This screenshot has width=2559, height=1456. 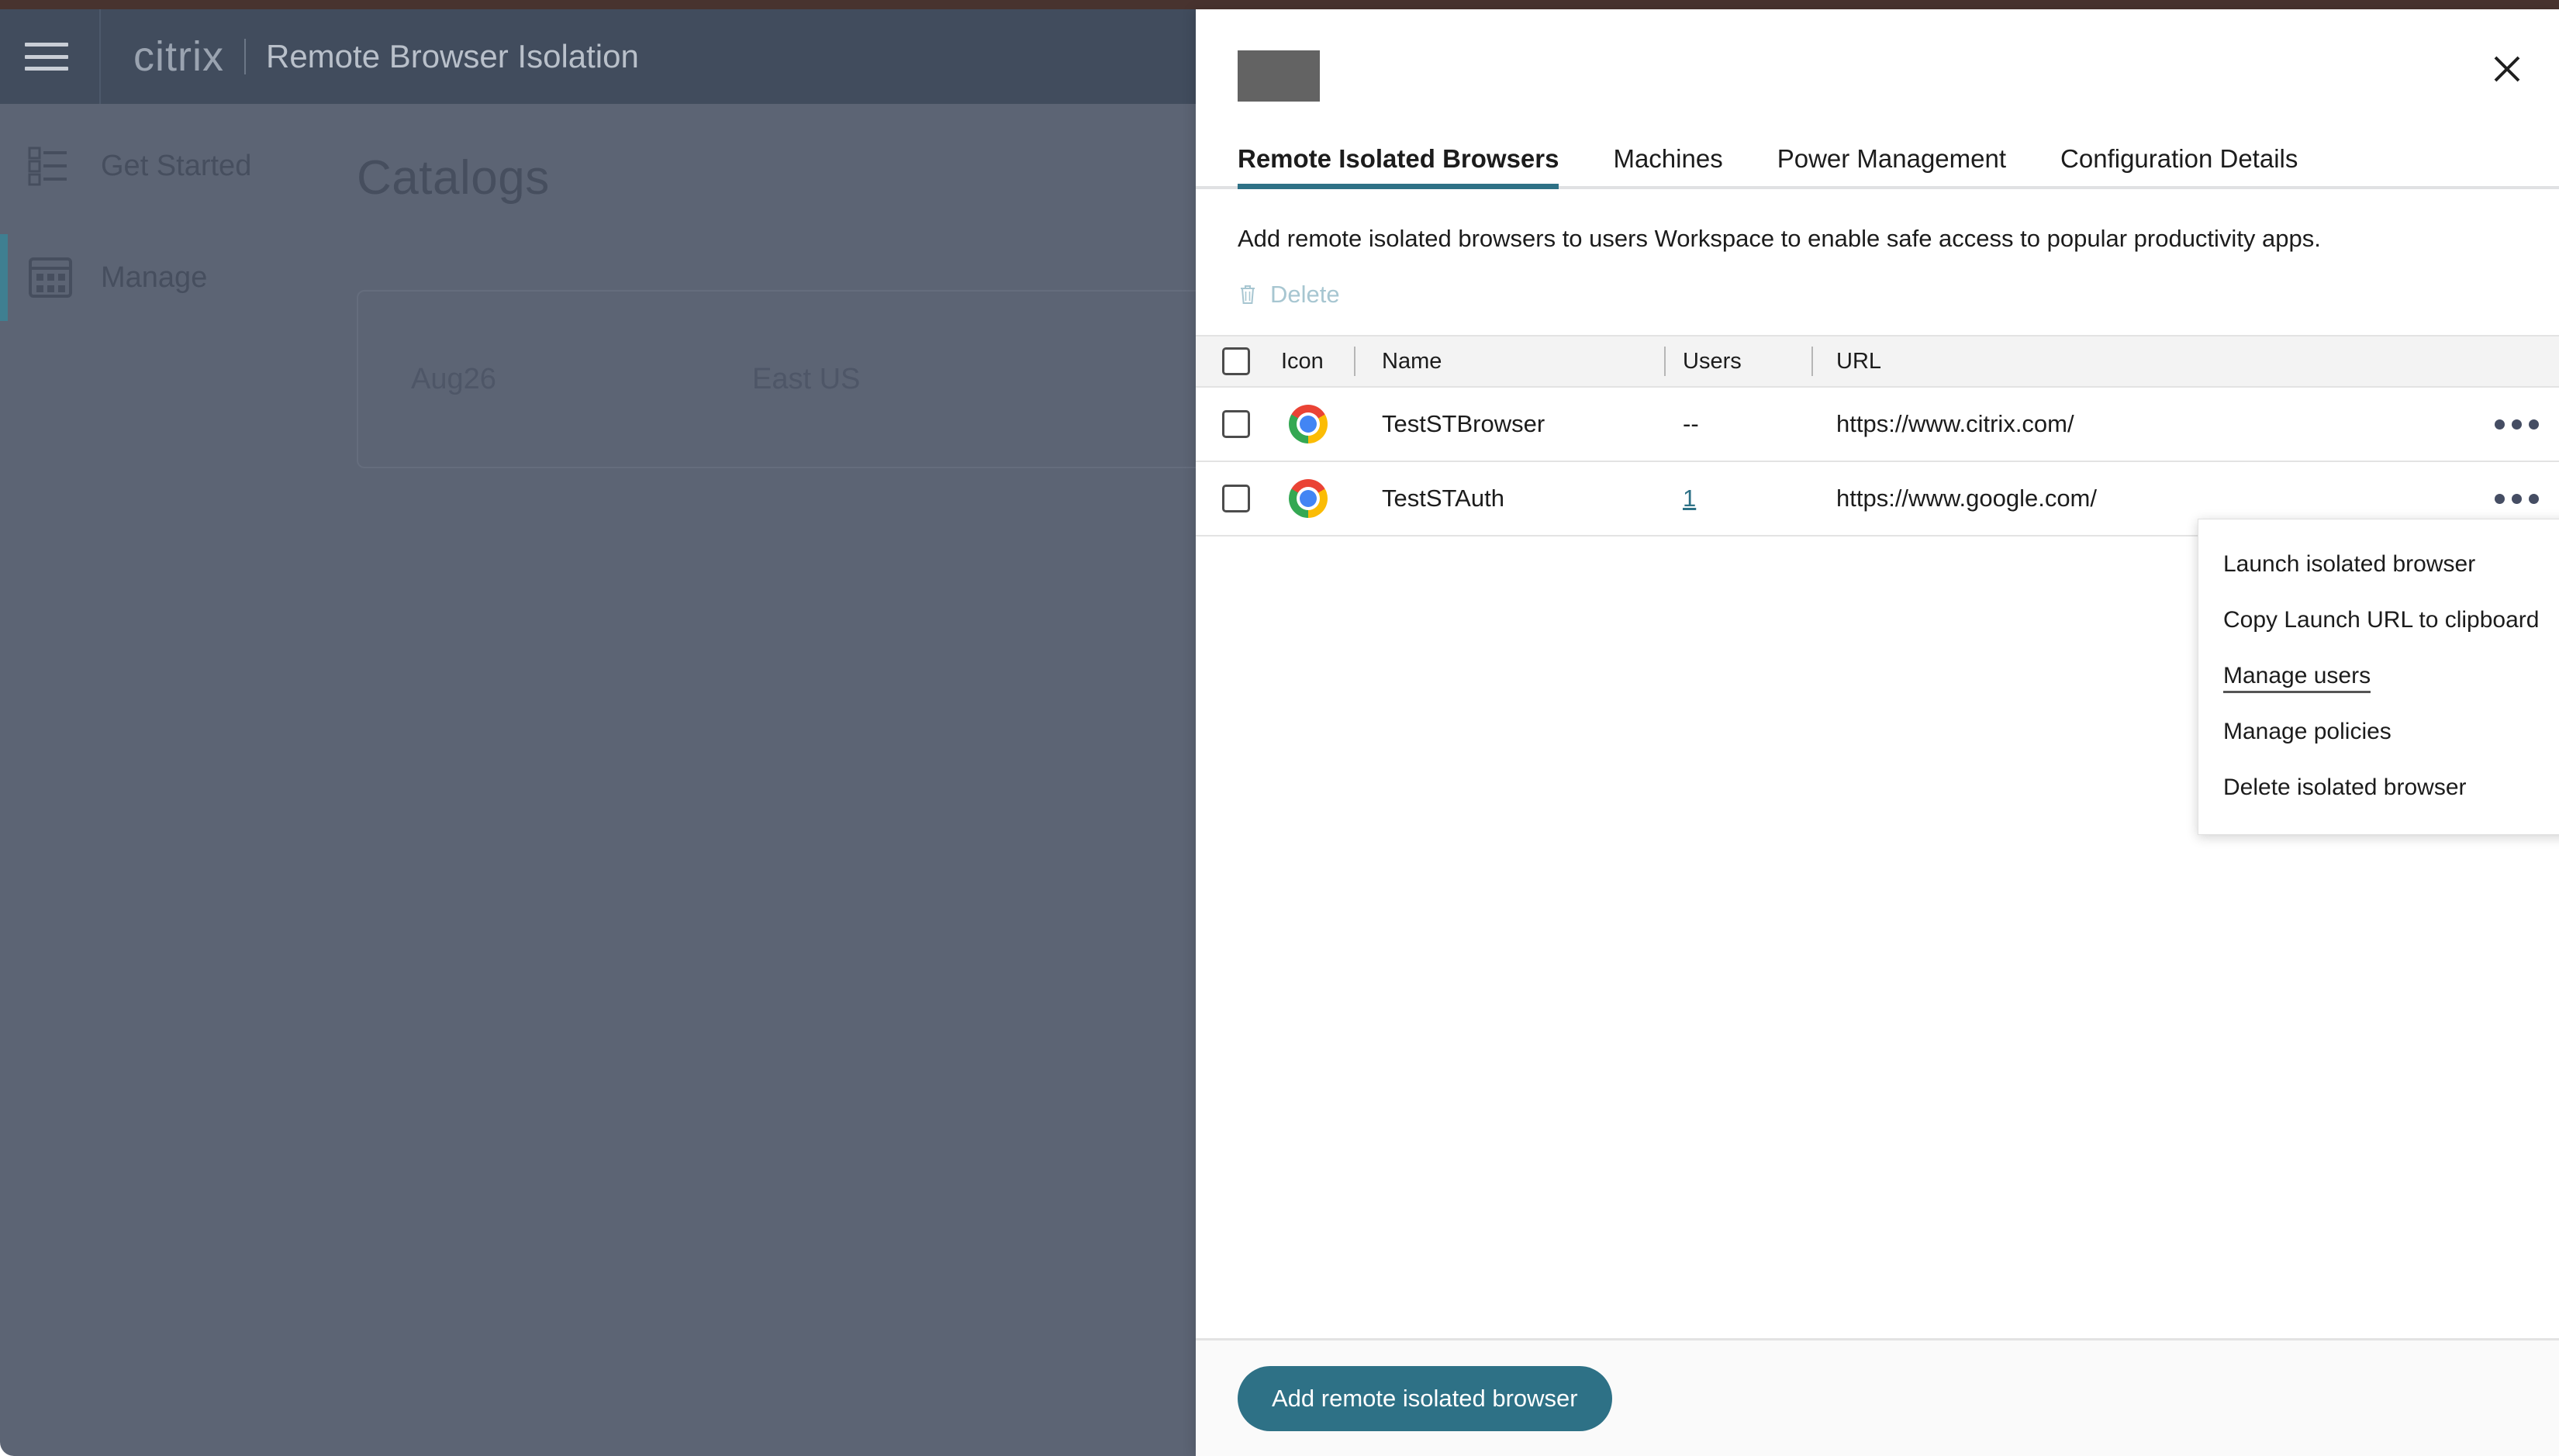 What do you see at coordinates (50, 166) in the screenshot?
I see `checklist-icon` at bounding box center [50, 166].